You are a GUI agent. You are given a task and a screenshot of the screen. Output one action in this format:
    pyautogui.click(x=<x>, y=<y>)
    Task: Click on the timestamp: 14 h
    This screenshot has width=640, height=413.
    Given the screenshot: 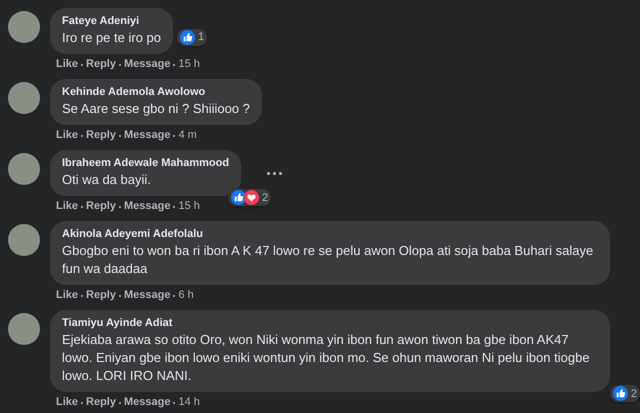 What is the action you would take?
    pyautogui.click(x=189, y=402)
    